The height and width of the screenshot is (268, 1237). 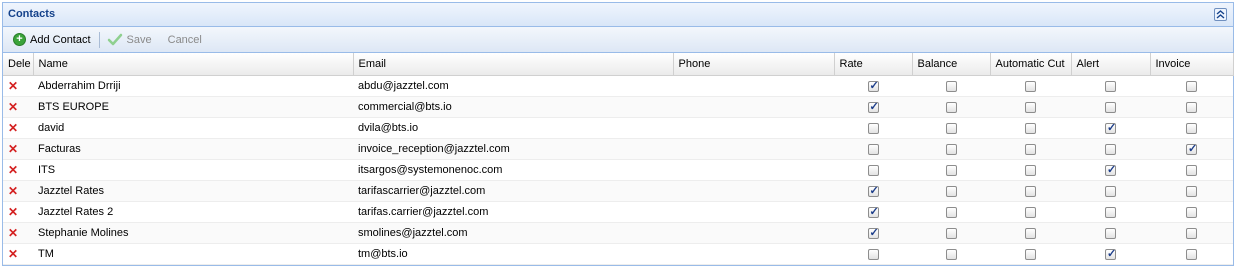 I want to click on name-cell: TM, so click(x=193, y=254).